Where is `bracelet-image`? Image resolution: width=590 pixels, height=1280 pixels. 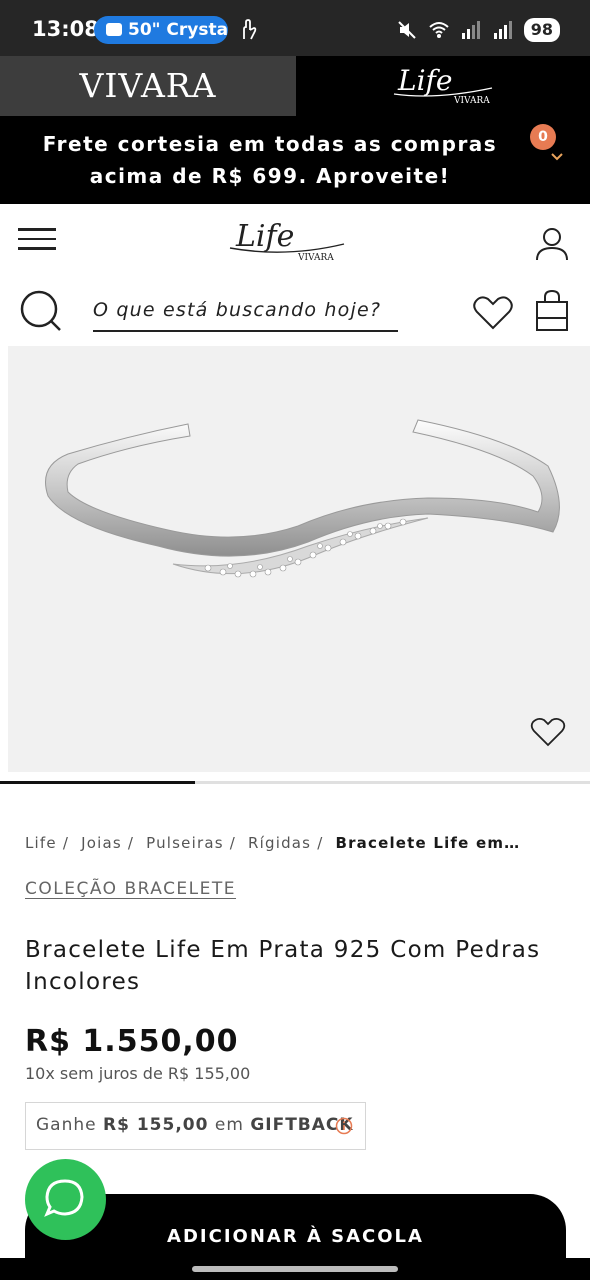
bracelet-image is located at coordinates (302, 498).